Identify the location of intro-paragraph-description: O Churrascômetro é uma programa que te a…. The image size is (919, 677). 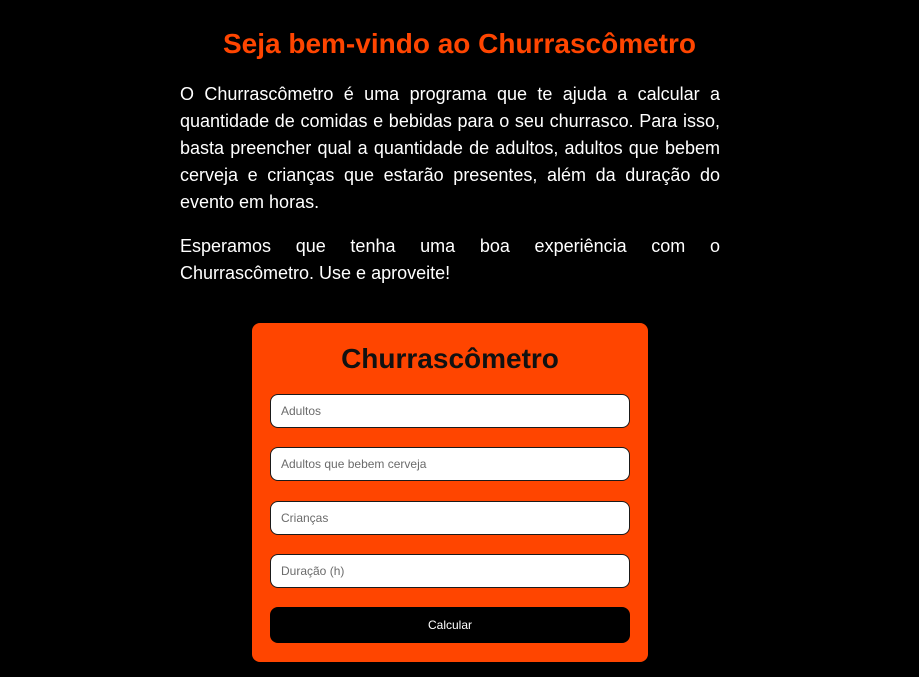
(450, 148).